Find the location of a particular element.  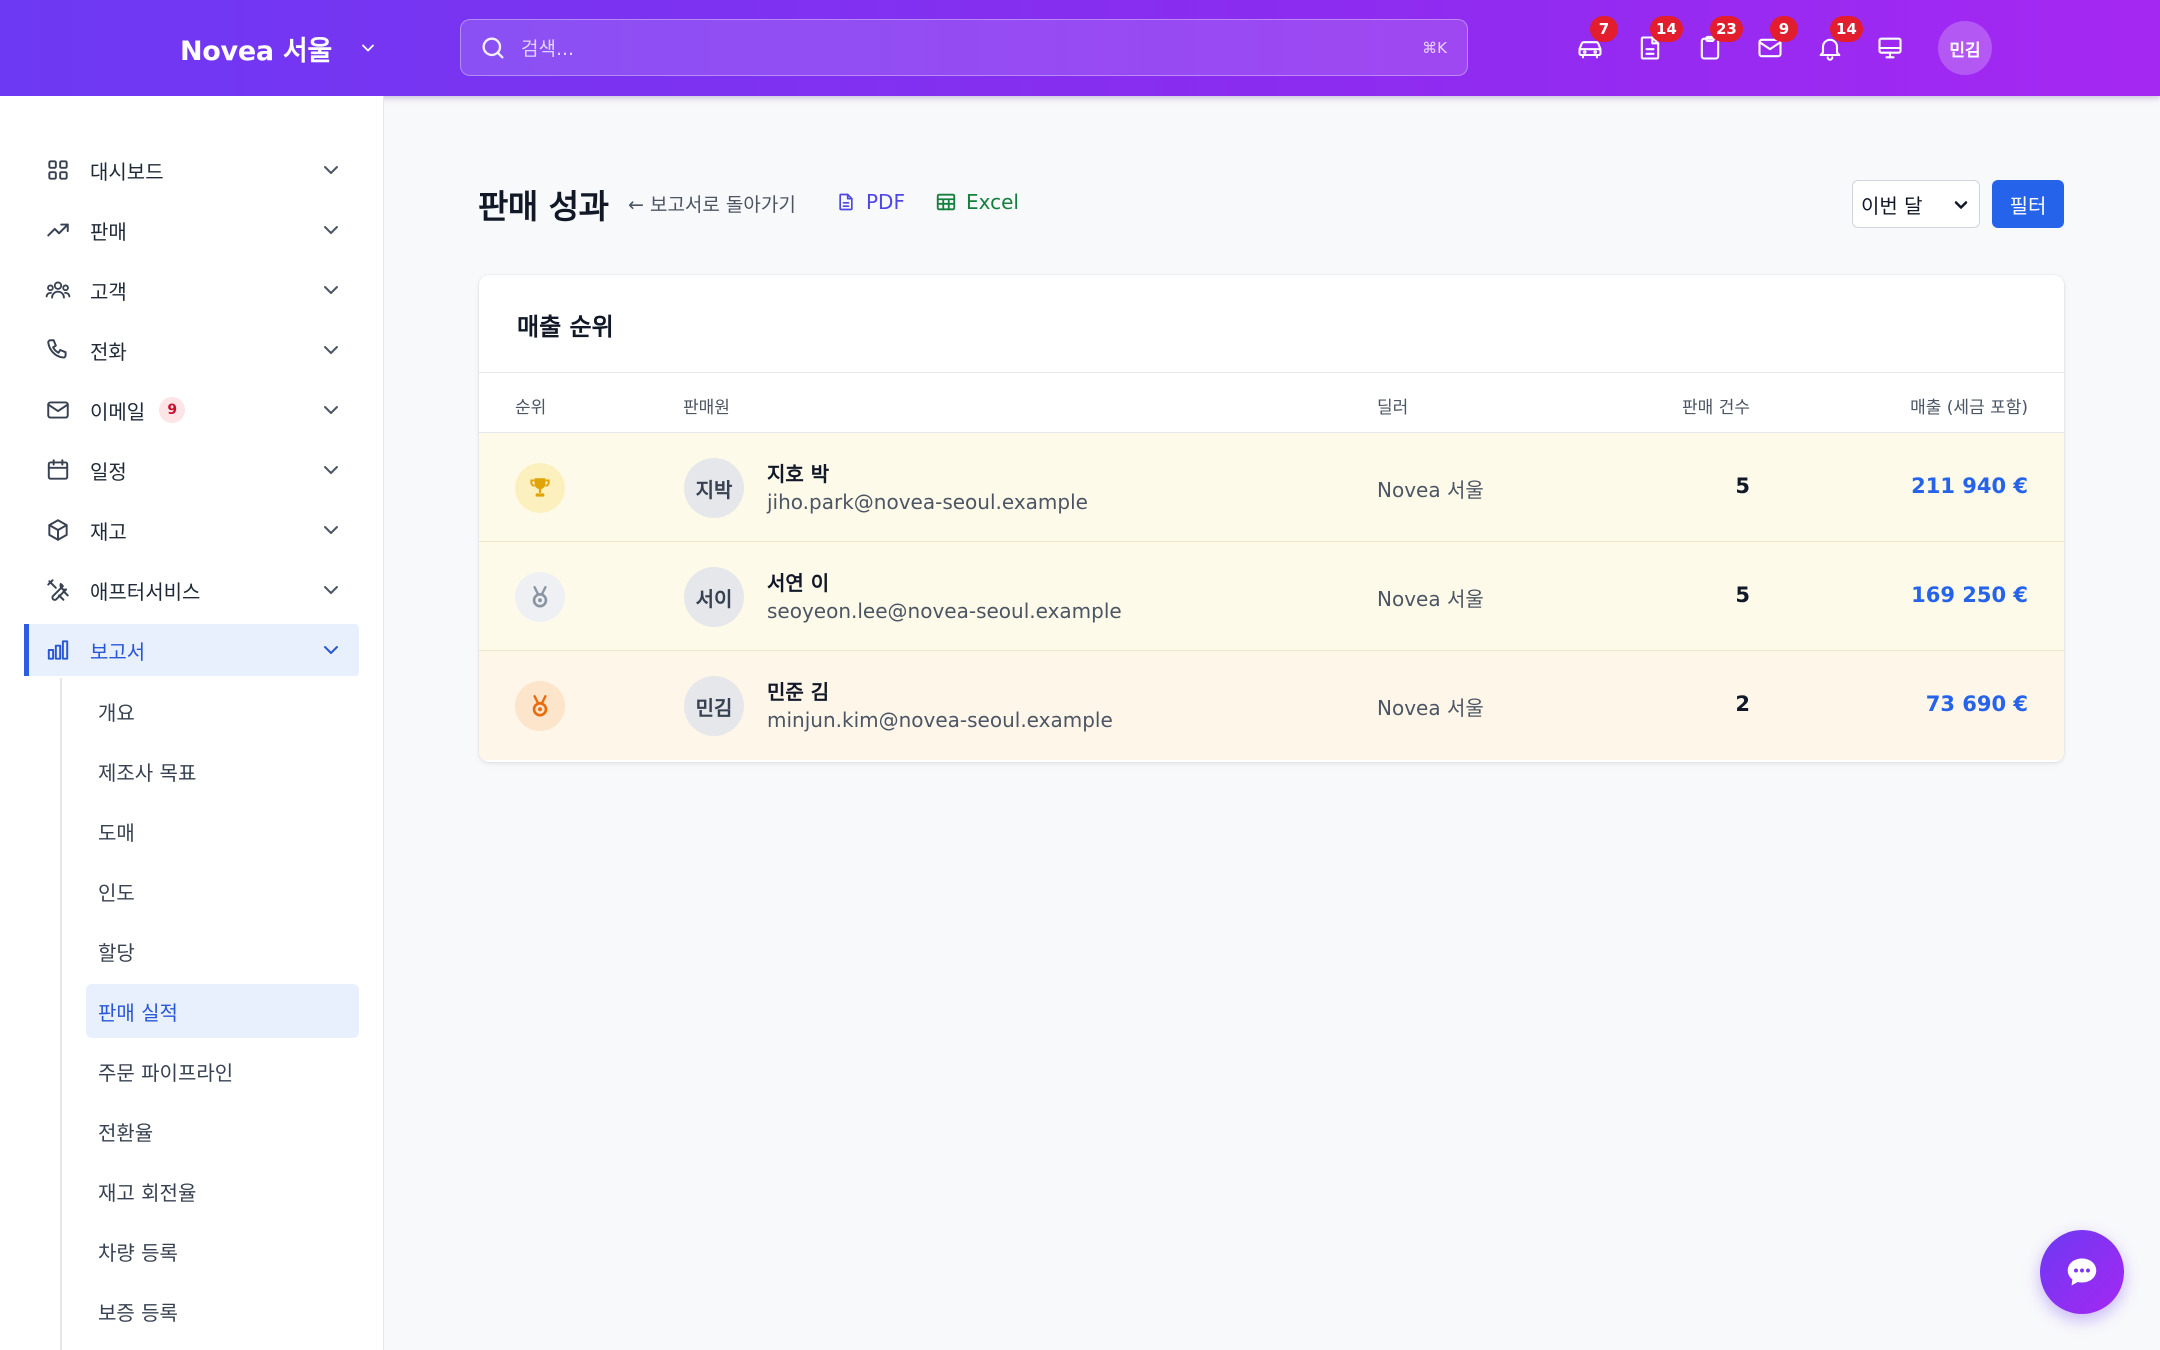

sidebar-item-reports: 보고서 is located at coordinates (191, 650).